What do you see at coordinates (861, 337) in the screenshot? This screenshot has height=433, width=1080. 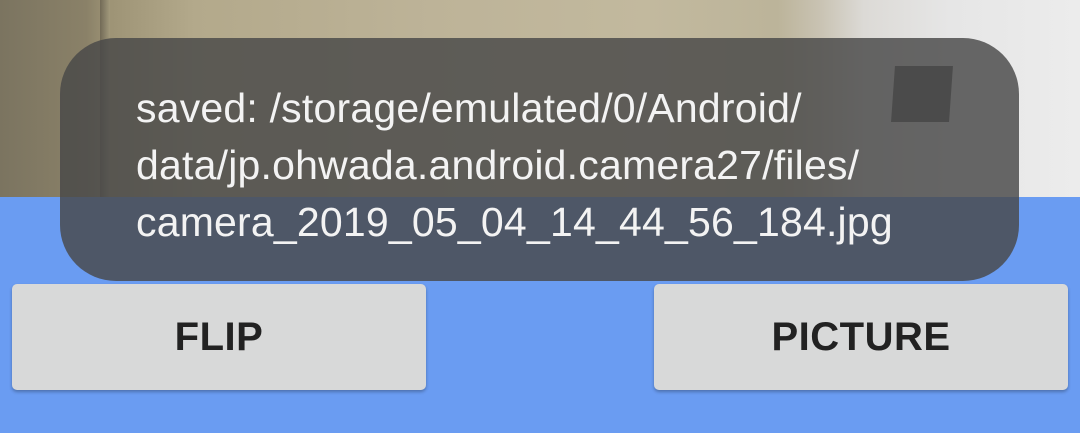 I see `picture-button: PICTURE` at bounding box center [861, 337].